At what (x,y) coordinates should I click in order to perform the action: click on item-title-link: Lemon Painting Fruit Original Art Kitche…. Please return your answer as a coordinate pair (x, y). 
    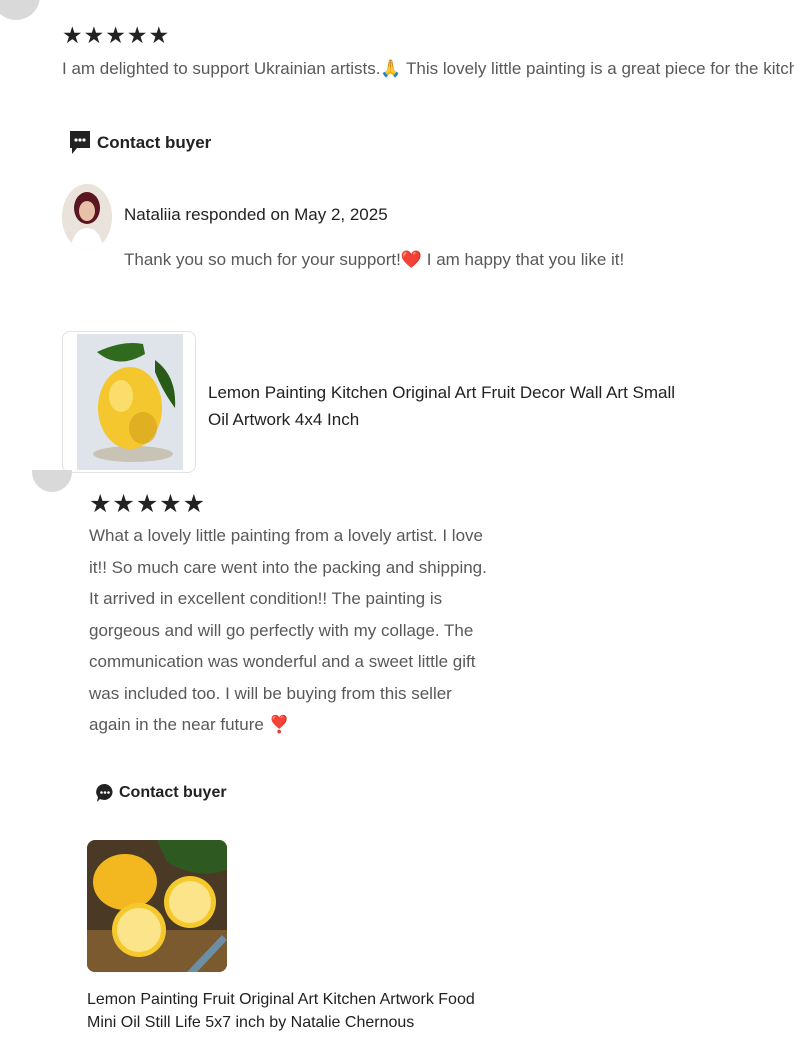
    Looking at the image, I should click on (287, 1011).